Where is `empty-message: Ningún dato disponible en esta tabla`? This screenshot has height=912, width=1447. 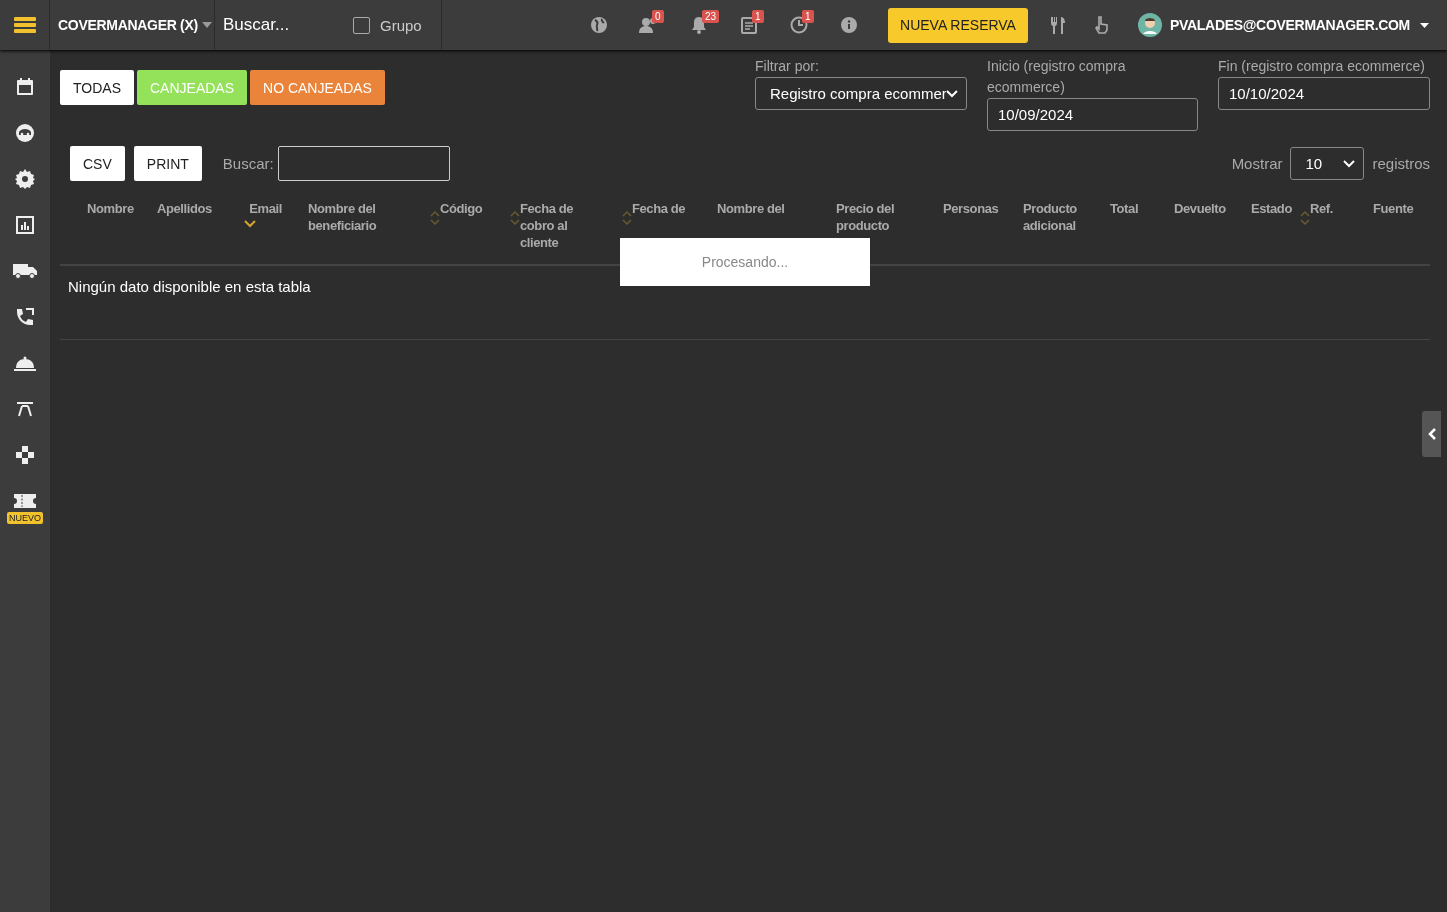
empty-message: Ningún dato disponible en esta tabla is located at coordinates (189, 286).